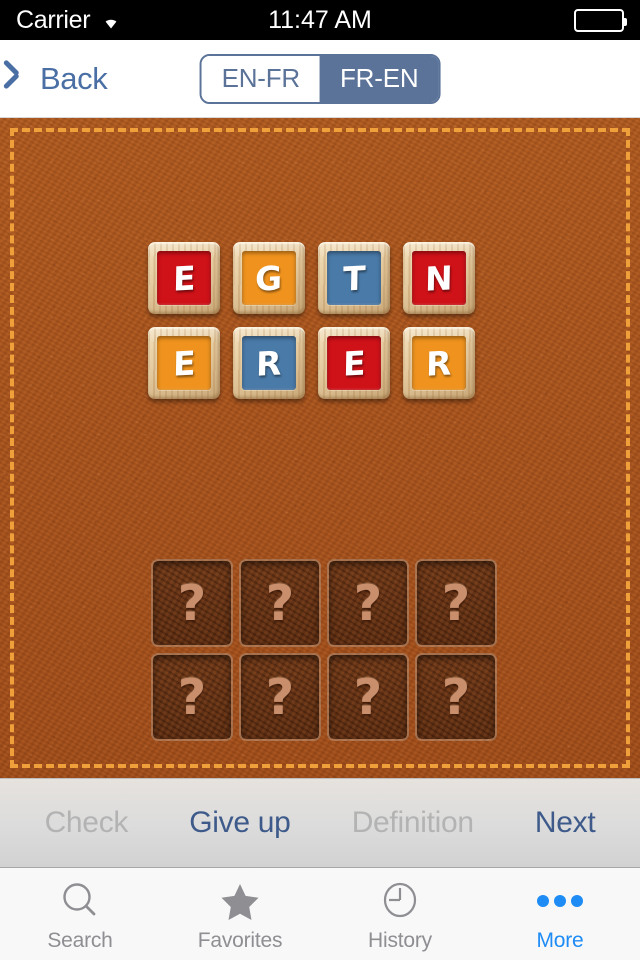 The height and width of the screenshot is (960, 640). I want to click on star-icon, so click(240, 901).